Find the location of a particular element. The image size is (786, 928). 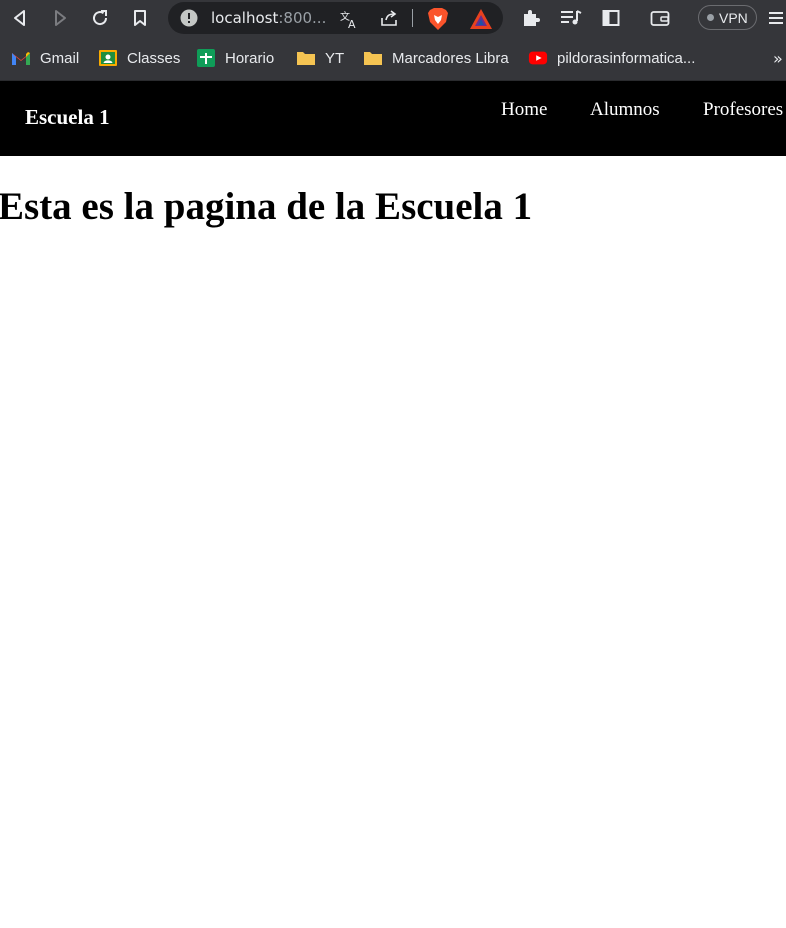

nav-link-profesores: Profesores is located at coordinates (743, 110).